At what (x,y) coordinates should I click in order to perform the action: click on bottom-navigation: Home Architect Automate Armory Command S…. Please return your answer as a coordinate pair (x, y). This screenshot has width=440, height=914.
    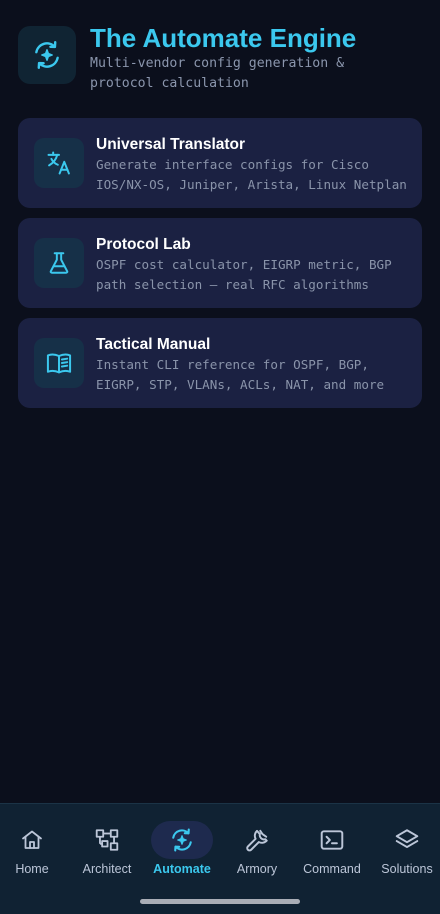
    Looking at the image, I should click on (220, 858).